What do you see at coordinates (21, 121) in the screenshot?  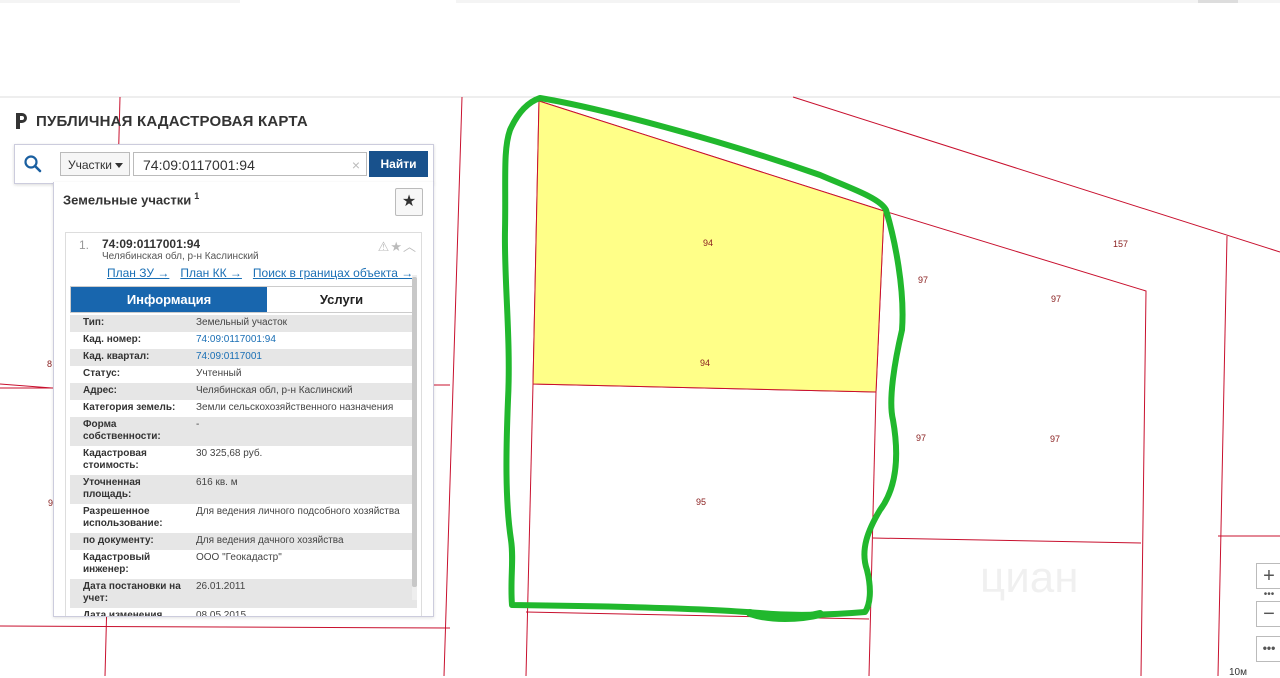 I see `cadastral-logo-icon` at bounding box center [21, 121].